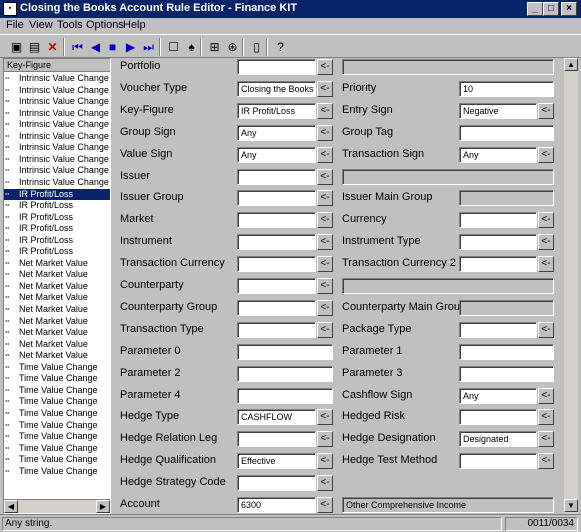 Image resolution: width=581 pixels, height=532 pixels. What do you see at coordinates (276, 220) in the screenshot?
I see `market-field` at bounding box center [276, 220].